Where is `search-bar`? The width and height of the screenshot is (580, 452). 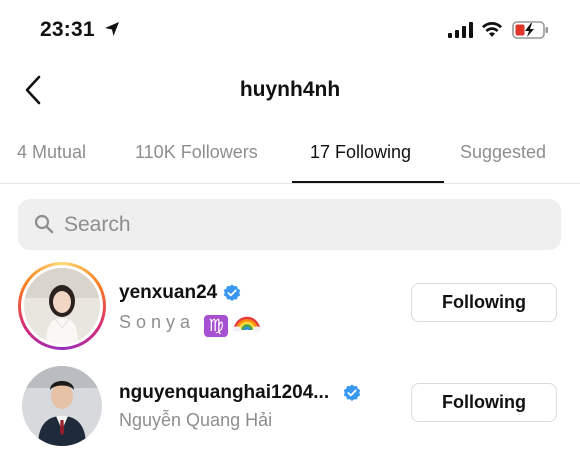
search-bar is located at coordinates (289, 224).